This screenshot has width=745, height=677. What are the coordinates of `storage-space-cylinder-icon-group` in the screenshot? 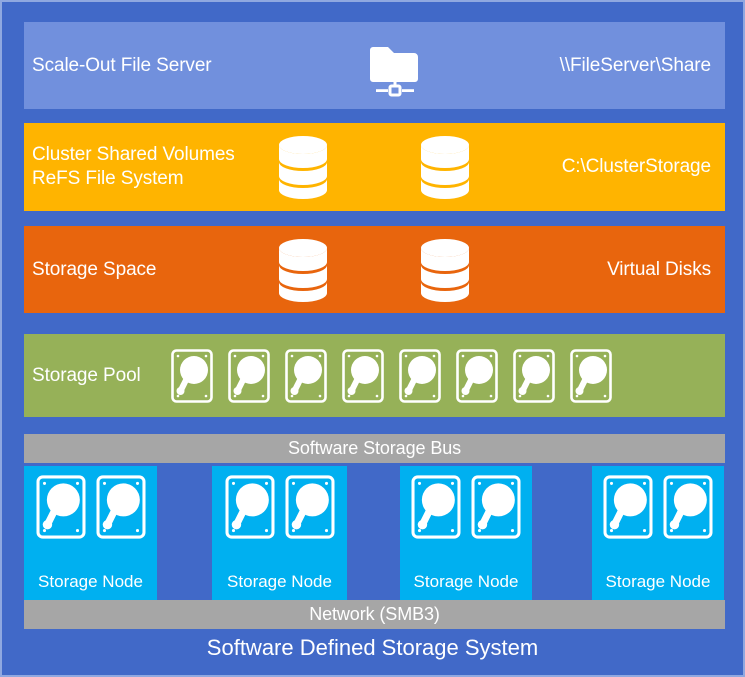 It's located at (374, 270).